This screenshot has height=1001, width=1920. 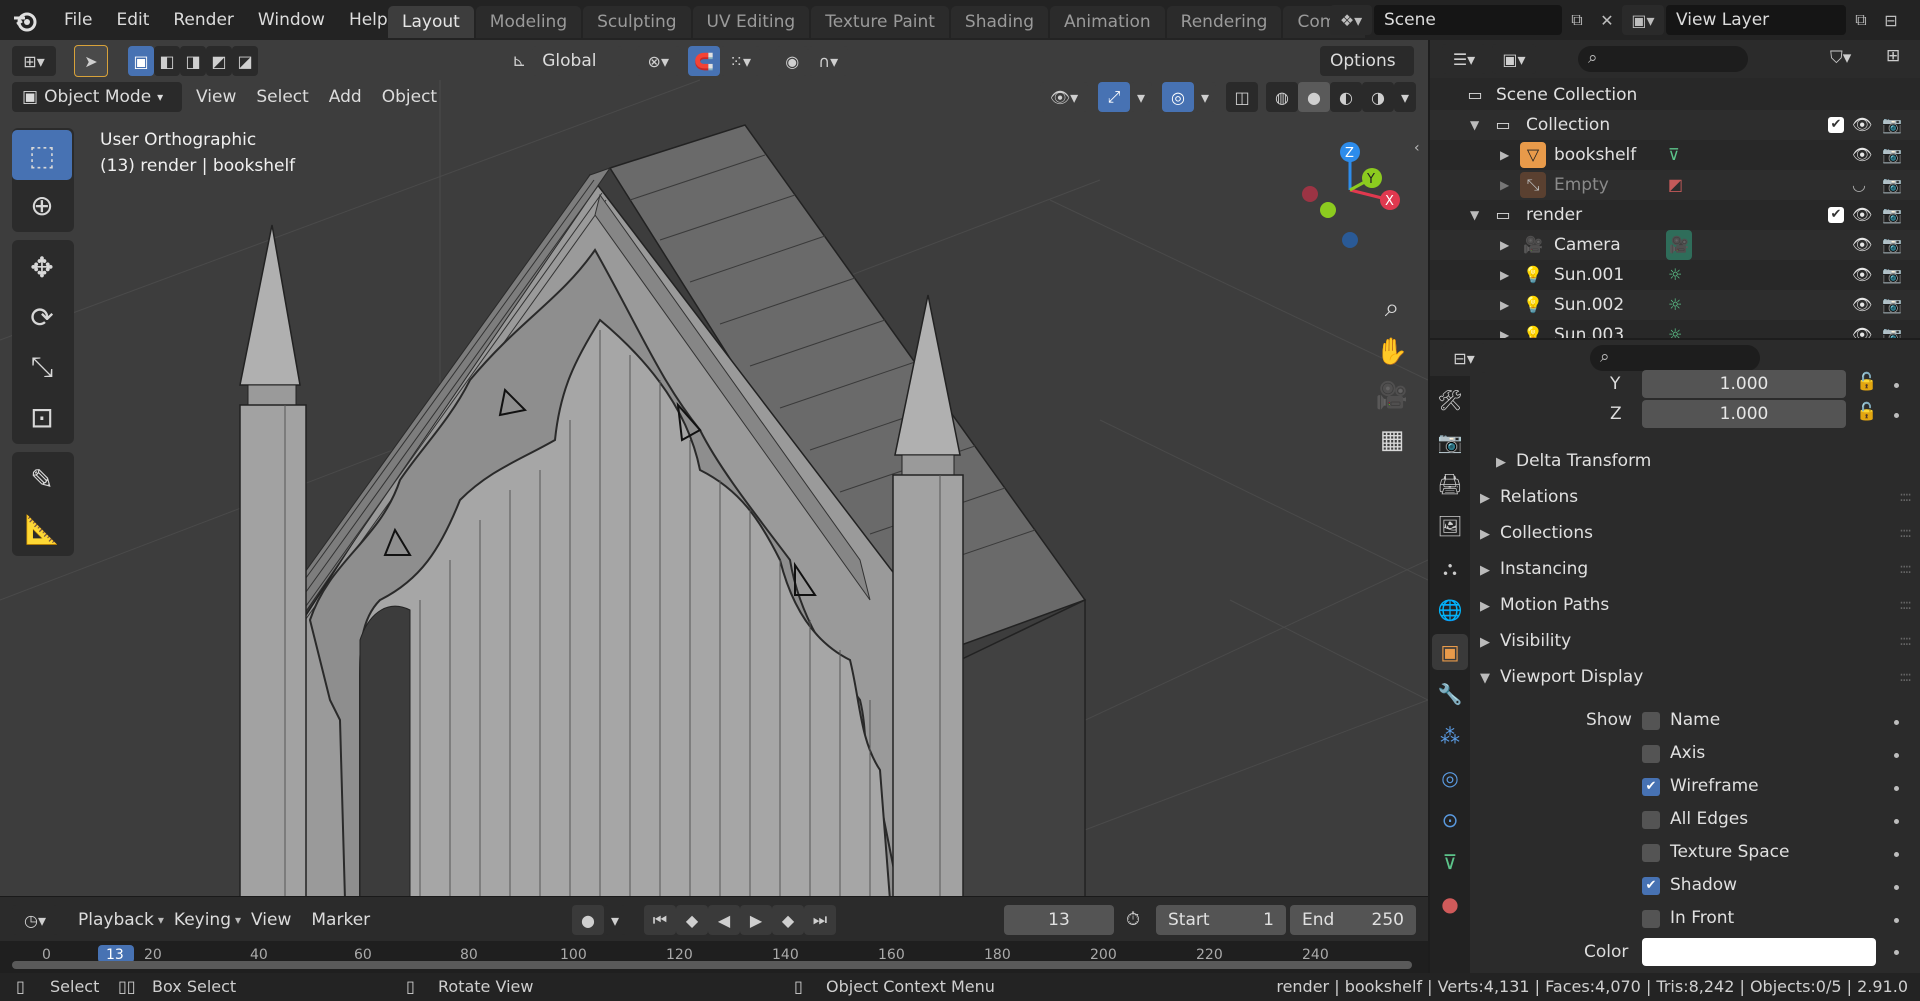 I want to click on select-tool-icon: ➤, so click(x=91, y=61).